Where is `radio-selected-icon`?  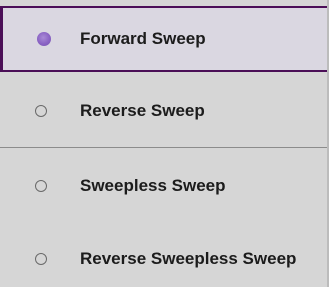 radio-selected-icon is located at coordinates (44, 39).